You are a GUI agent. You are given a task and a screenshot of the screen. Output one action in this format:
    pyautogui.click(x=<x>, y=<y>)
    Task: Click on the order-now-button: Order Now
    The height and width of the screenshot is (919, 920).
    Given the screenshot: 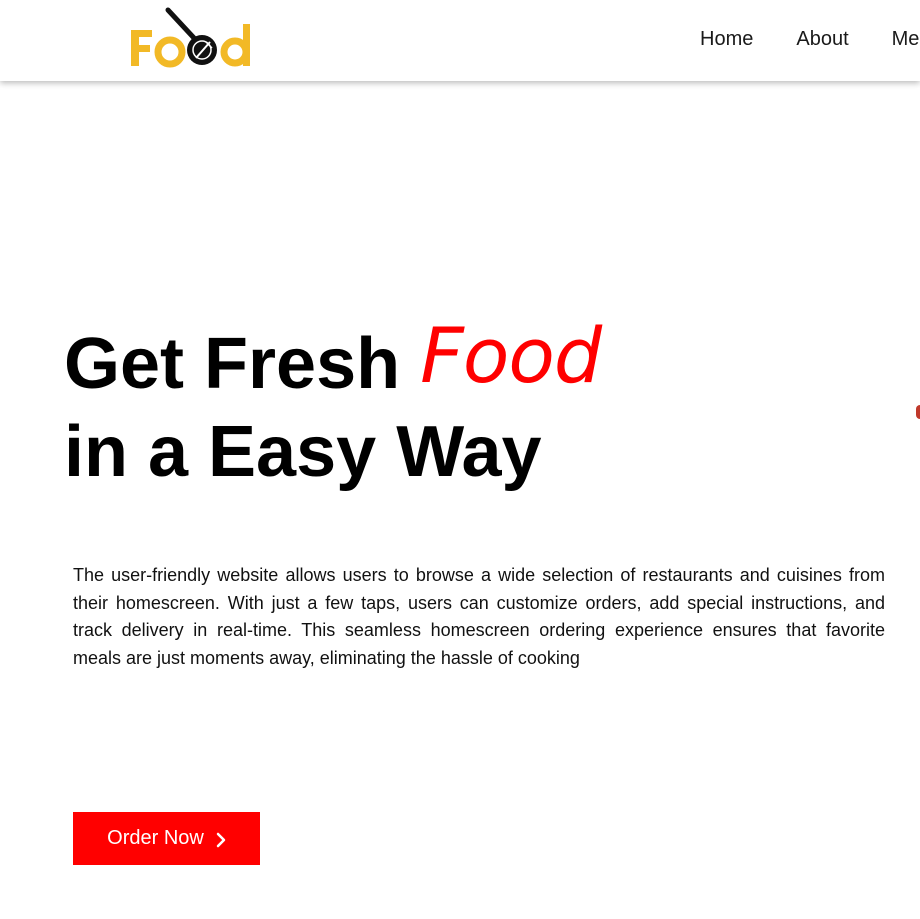 What is the action you would take?
    pyautogui.click(x=166, y=838)
    